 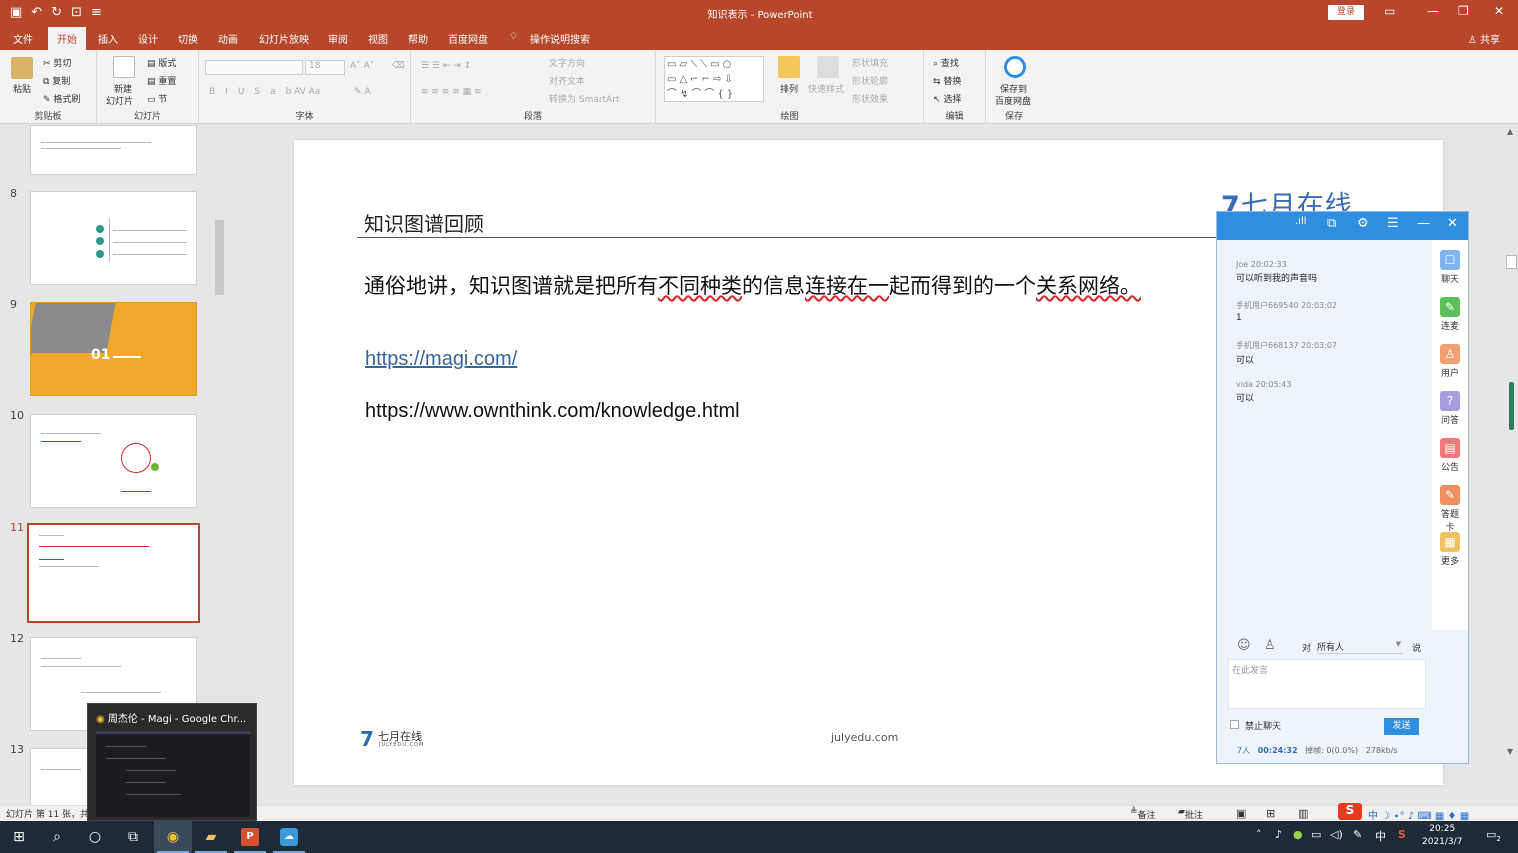 What do you see at coordinates (1316, 834) in the screenshot?
I see `network-icon: ▭` at bounding box center [1316, 834].